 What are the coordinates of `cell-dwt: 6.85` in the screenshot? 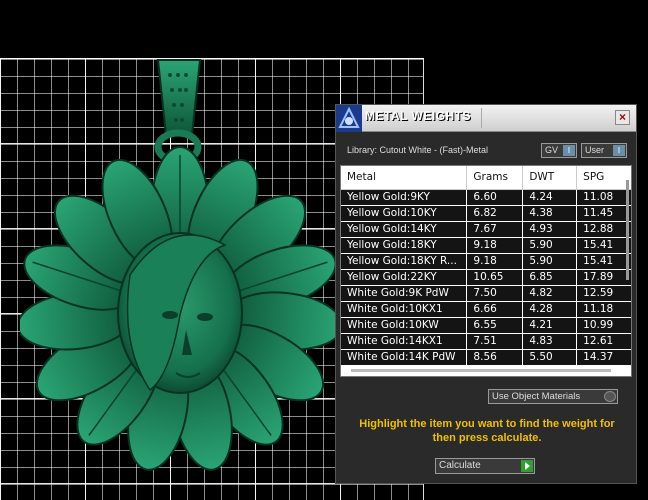 It's located at (550, 277).